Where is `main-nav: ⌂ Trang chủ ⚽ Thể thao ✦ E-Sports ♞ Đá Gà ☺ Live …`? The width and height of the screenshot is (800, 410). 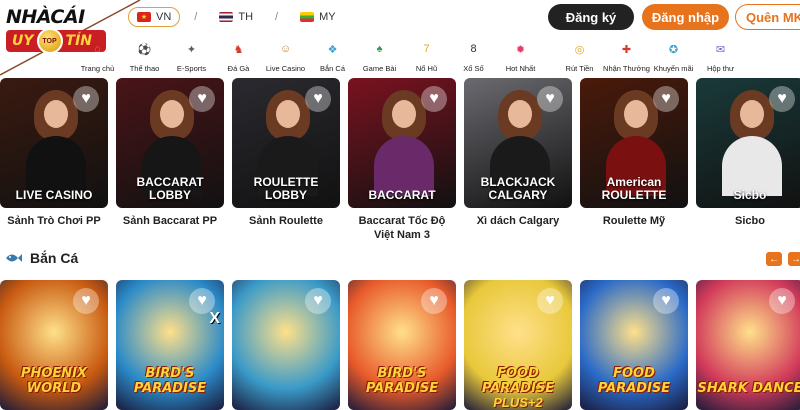 main-nav: ⌂ Trang chủ ⚽ Thể thao ✦ E-Sports ♞ Đá Gà ☺ Live … is located at coordinates (409, 56).